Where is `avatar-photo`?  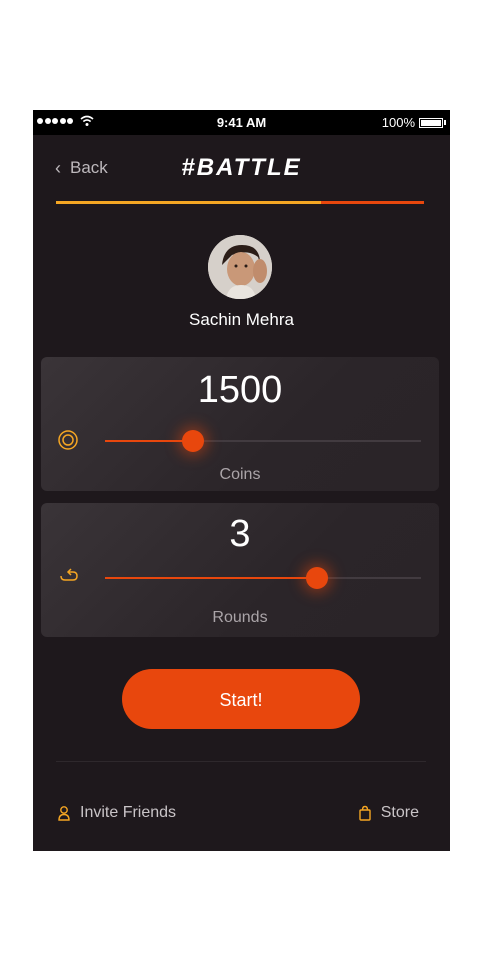
avatar-photo is located at coordinates (240, 267).